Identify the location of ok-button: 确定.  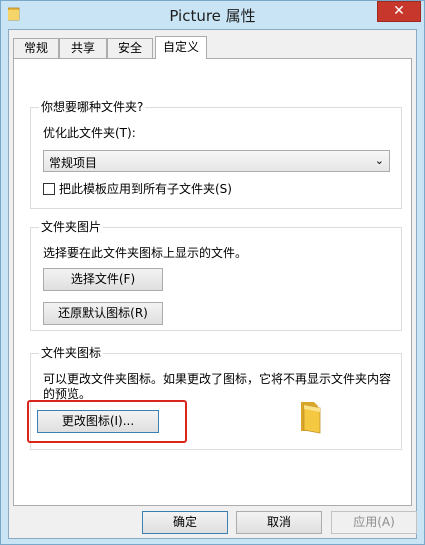
(185, 522).